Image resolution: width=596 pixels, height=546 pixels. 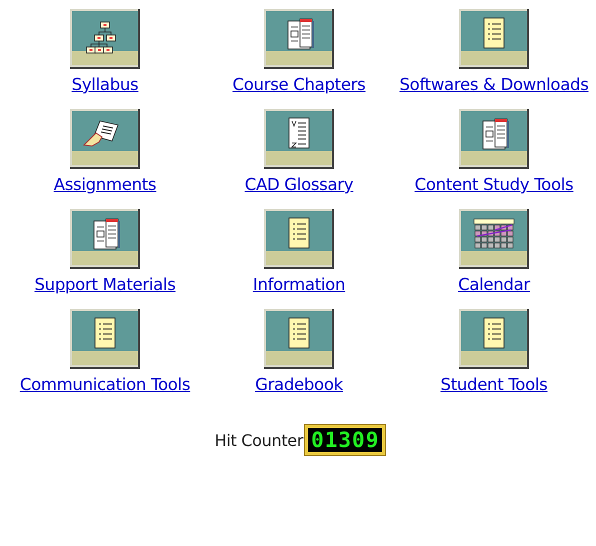 What do you see at coordinates (494, 284) in the screenshot?
I see `page-link: Calendar` at bounding box center [494, 284].